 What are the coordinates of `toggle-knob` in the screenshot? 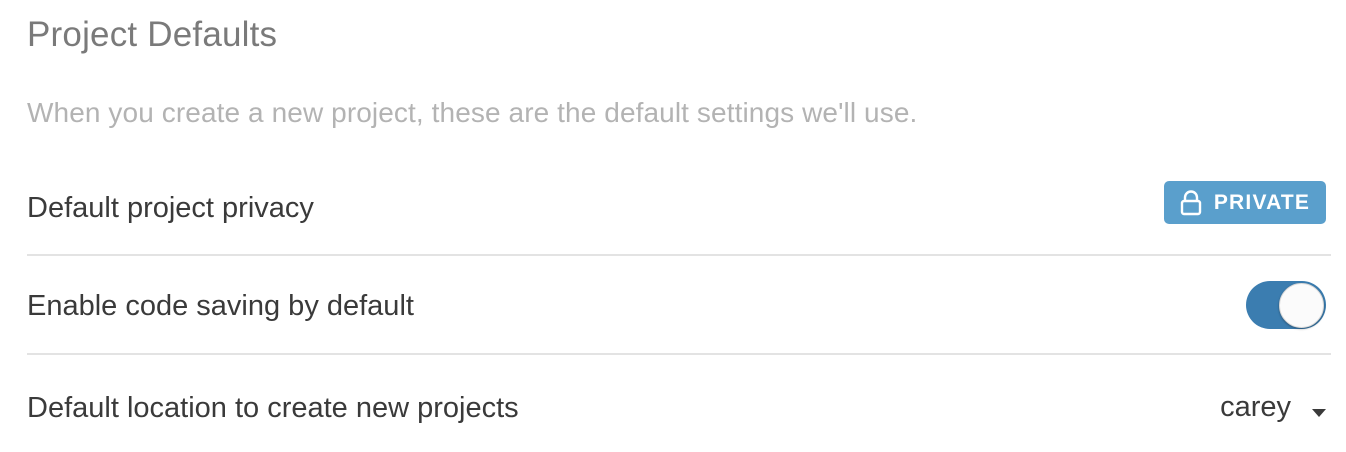 It's located at (1301, 305).